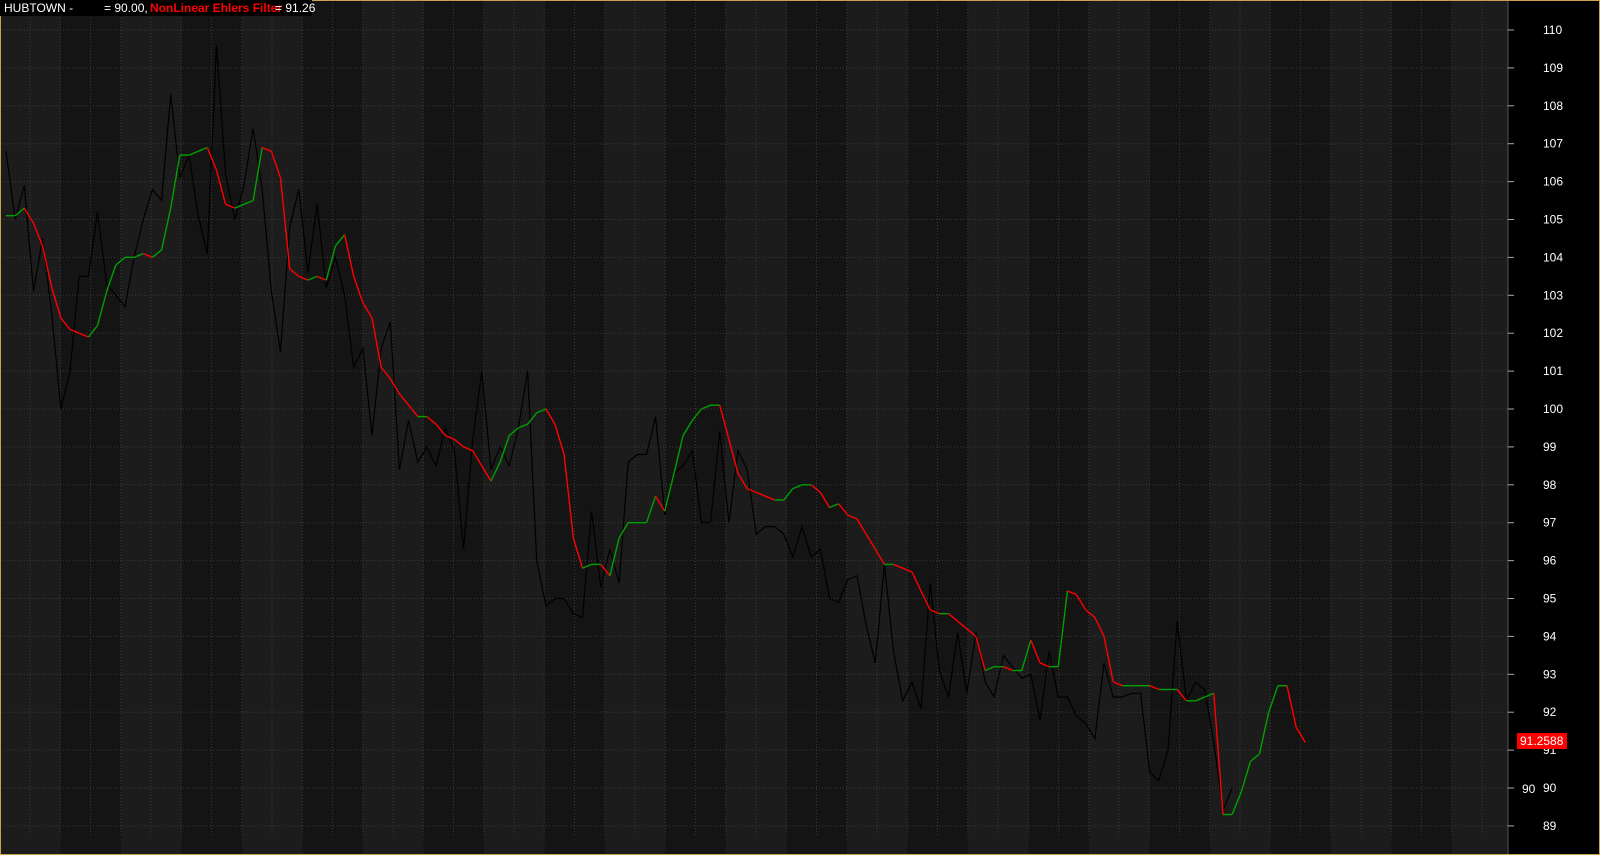 Image resolution: width=1600 pixels, height=855 pixels. Describe the element at coordinates (1480, 427) in the screenshot. I see `background-band` at that location.